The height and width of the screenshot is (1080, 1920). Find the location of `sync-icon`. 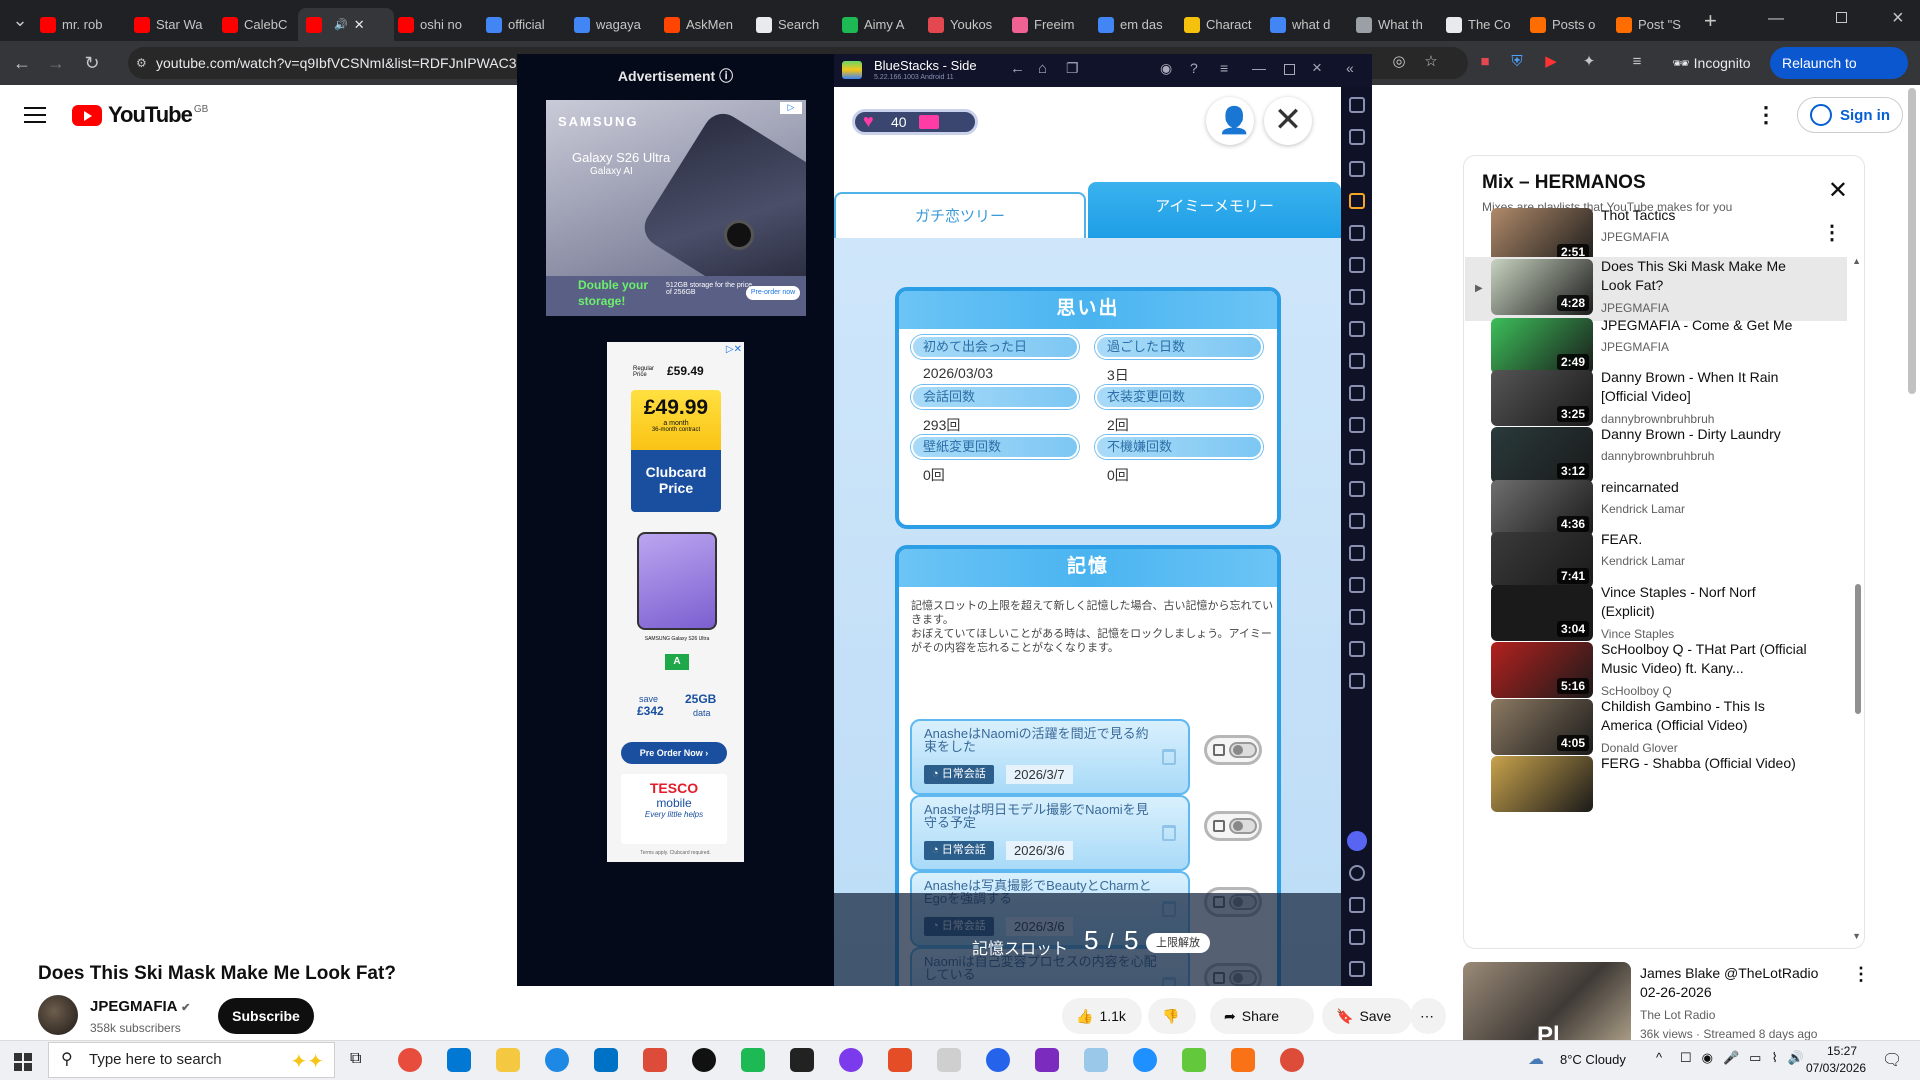

sync-icon is located at coordinates (1357, 649).